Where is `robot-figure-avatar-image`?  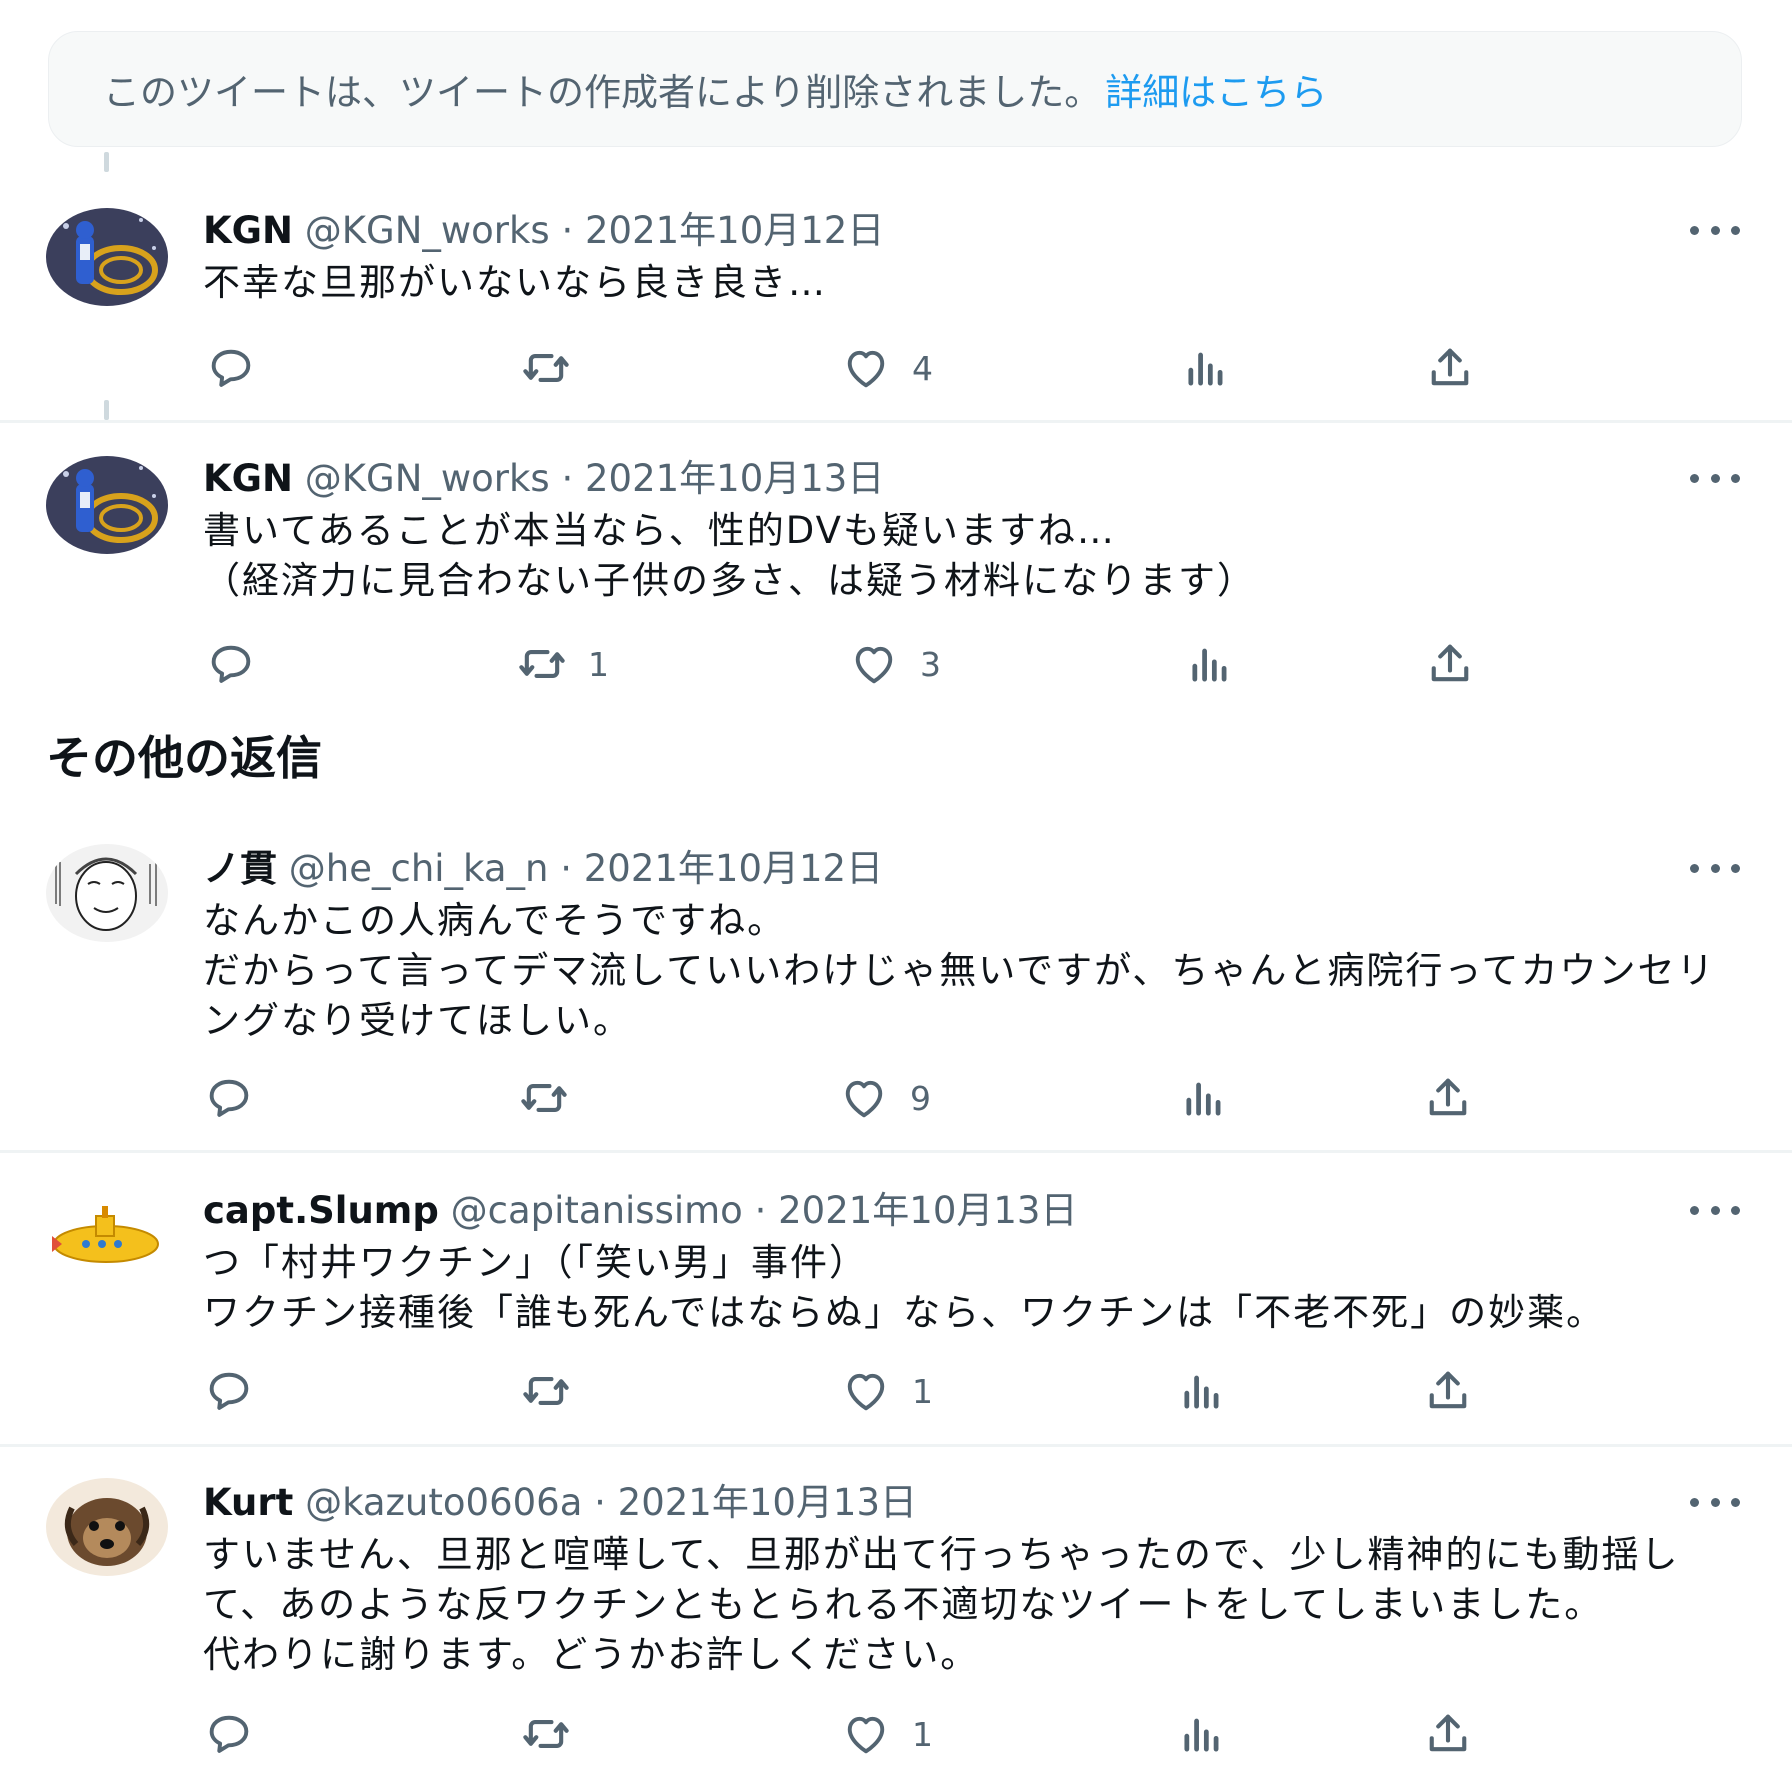
robot-figure-avatar-image is located at coordinates (107, 505).